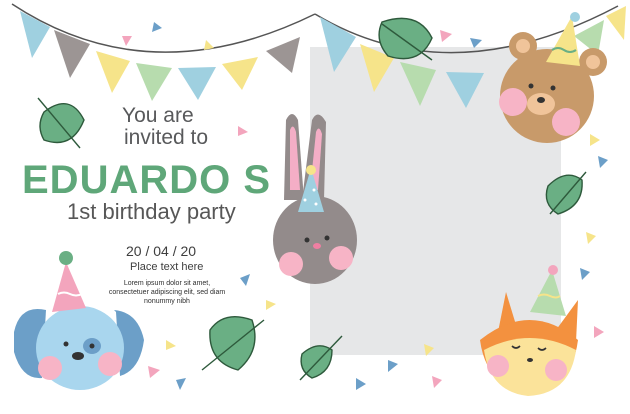 The height and width of the screenshot is (414, 630). What do you see at coordinates (158, 115) in the screenshot?
I see `invite-line-1: You are` at bounding box center [158, 115].